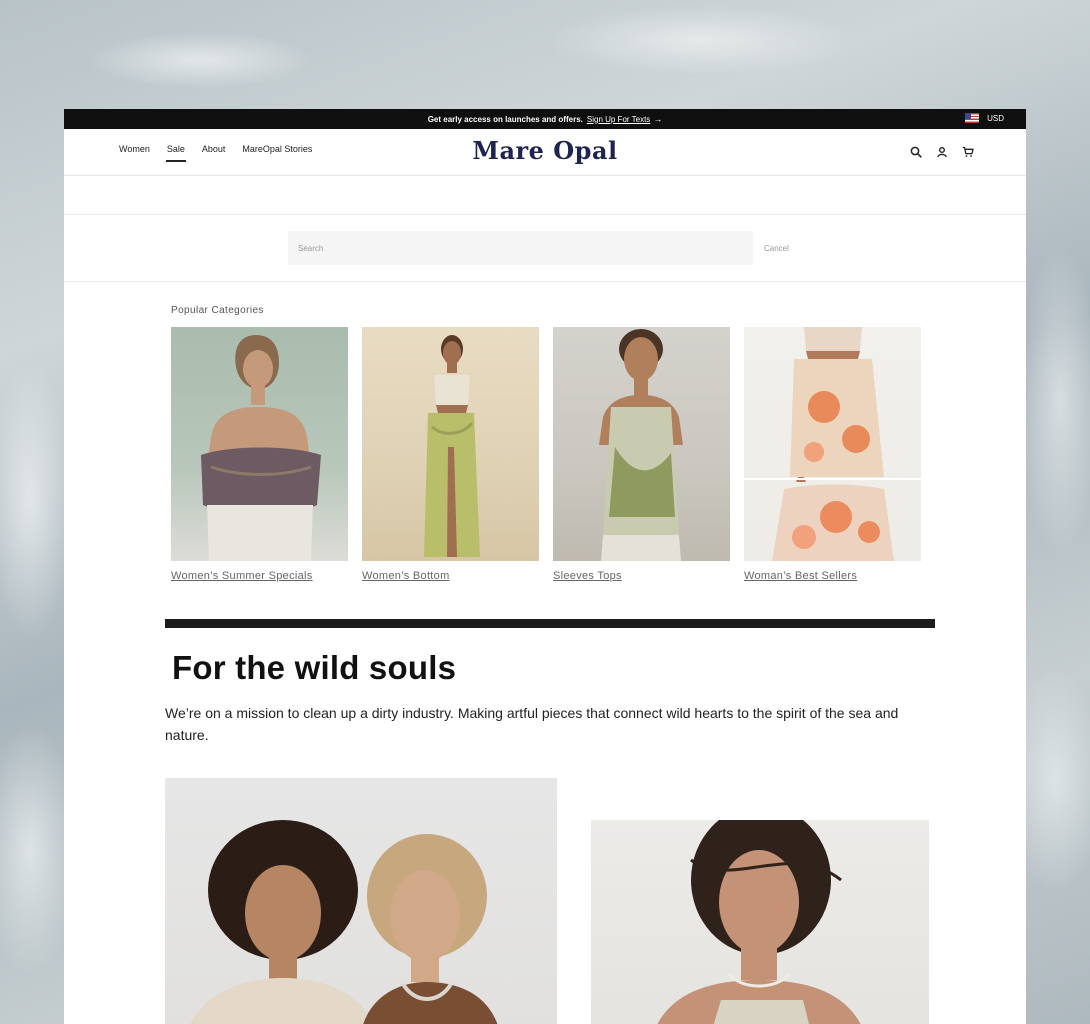 This screenshot has width=1090, height=1024. What do you see at coordinates (968, 152) in the screenshot?
I see `cart-icon` at bounding box center [968, 152].